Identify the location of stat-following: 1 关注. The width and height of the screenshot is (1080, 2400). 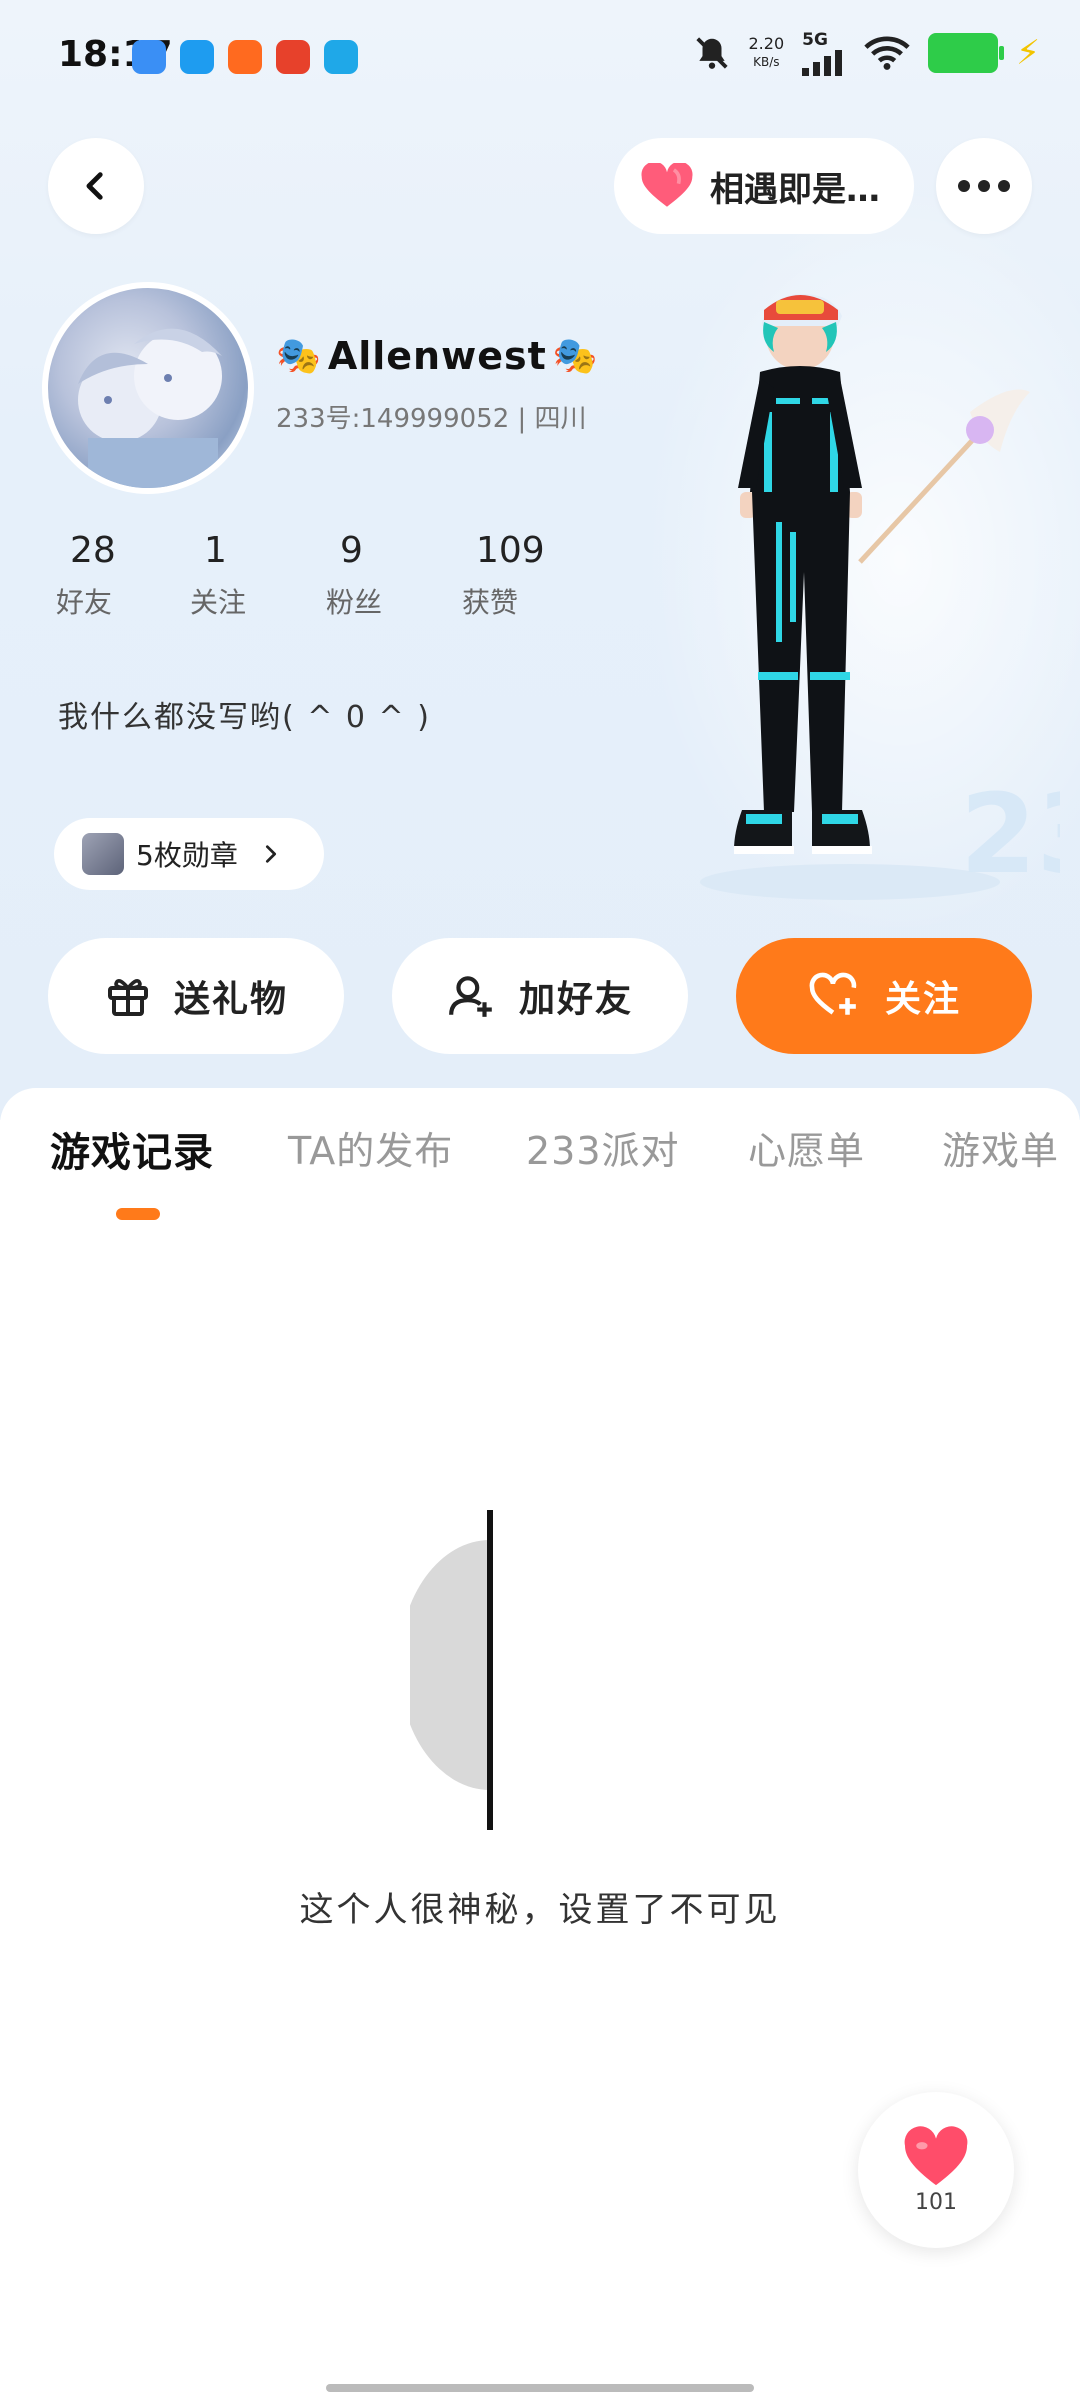
(258, 575).